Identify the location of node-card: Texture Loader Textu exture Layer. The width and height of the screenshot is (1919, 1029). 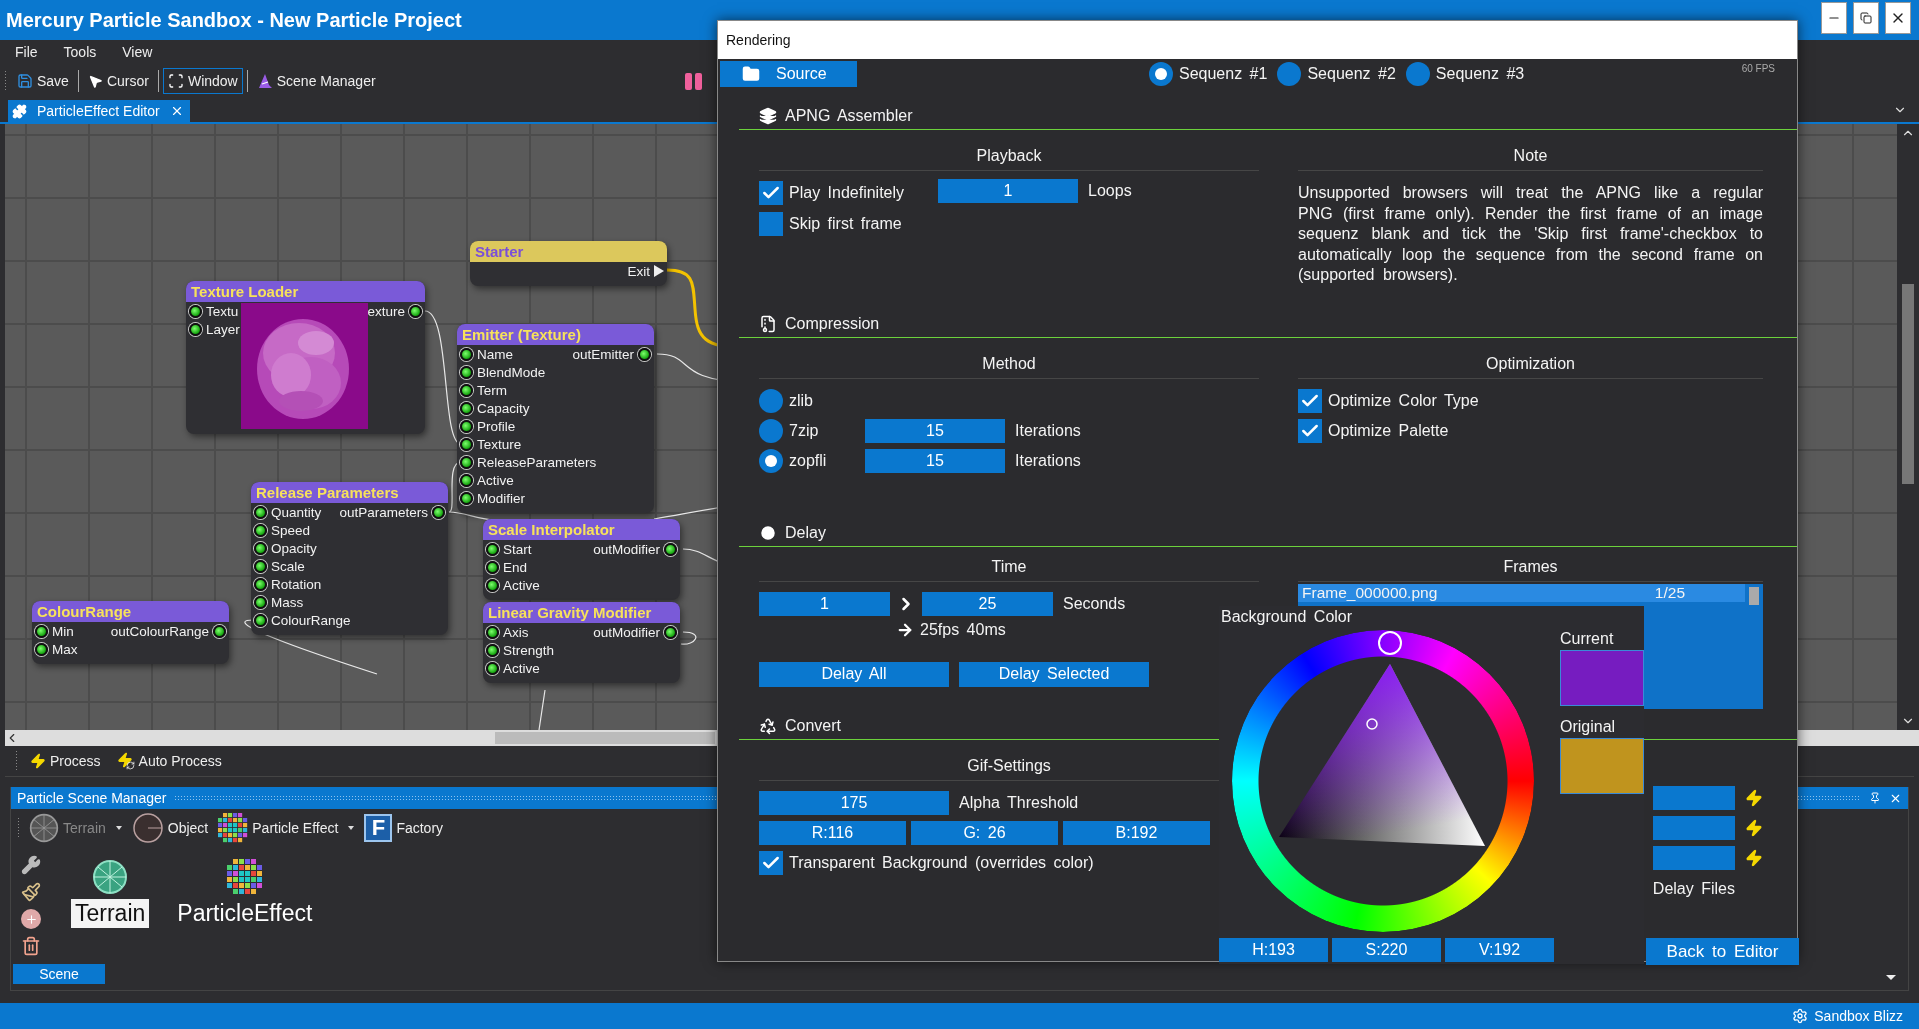
(305, 357).